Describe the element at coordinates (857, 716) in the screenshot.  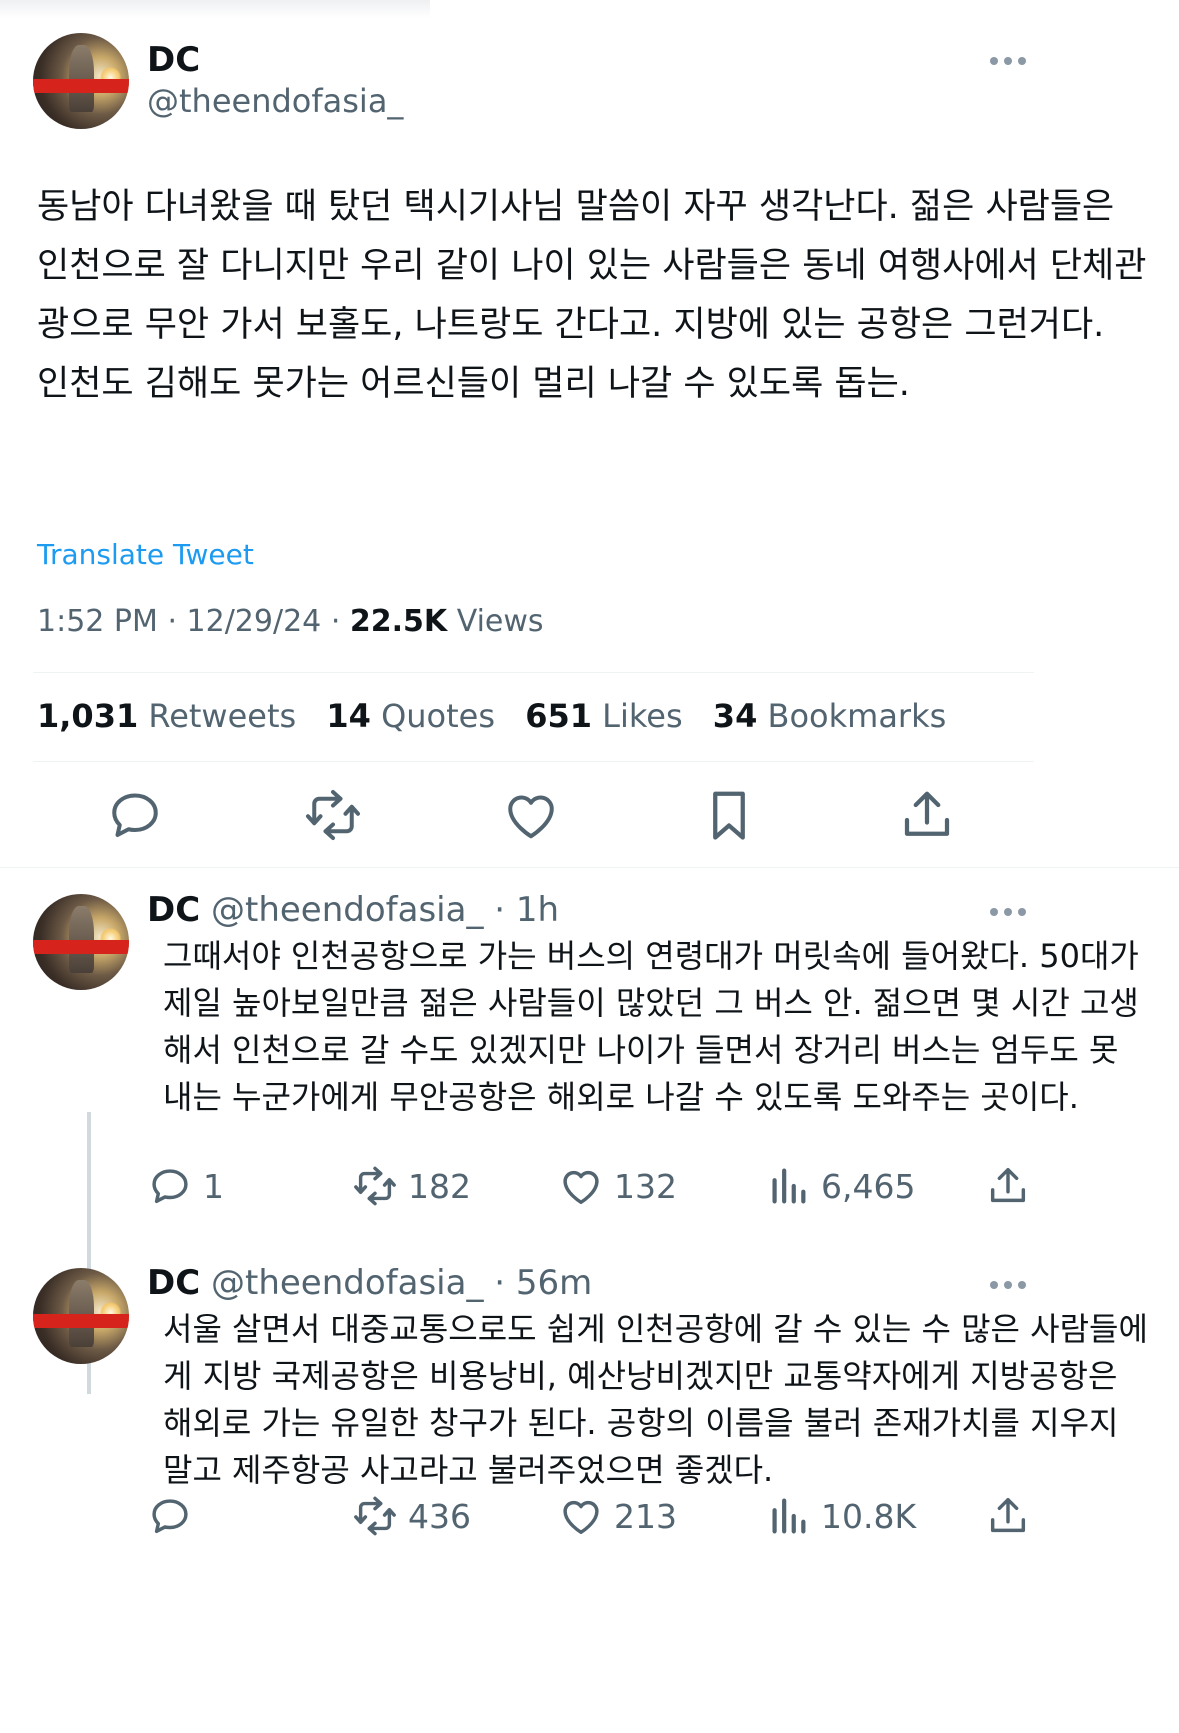
I see `bookmarks-label: Bookmarks` at that location.